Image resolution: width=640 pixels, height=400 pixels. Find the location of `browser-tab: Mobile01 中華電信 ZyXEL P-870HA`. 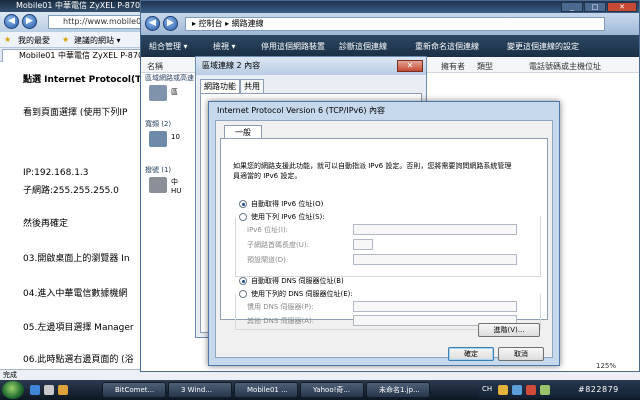

browser-tab: Mobile01 中華電信 ZyXEL P-870HA is located at coordinates (72, 55).